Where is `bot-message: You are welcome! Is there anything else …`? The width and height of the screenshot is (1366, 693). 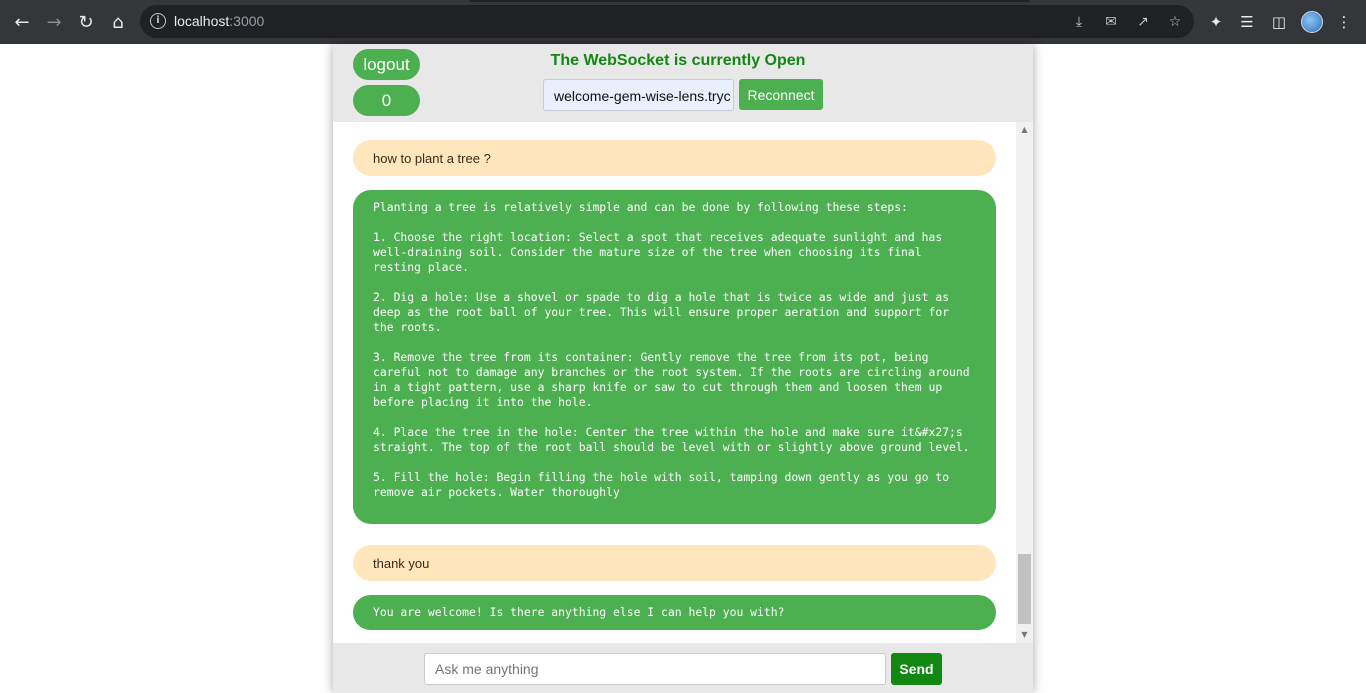 bot-message: You are welcome! Is there anything else … is located at coordinates (674, 612).